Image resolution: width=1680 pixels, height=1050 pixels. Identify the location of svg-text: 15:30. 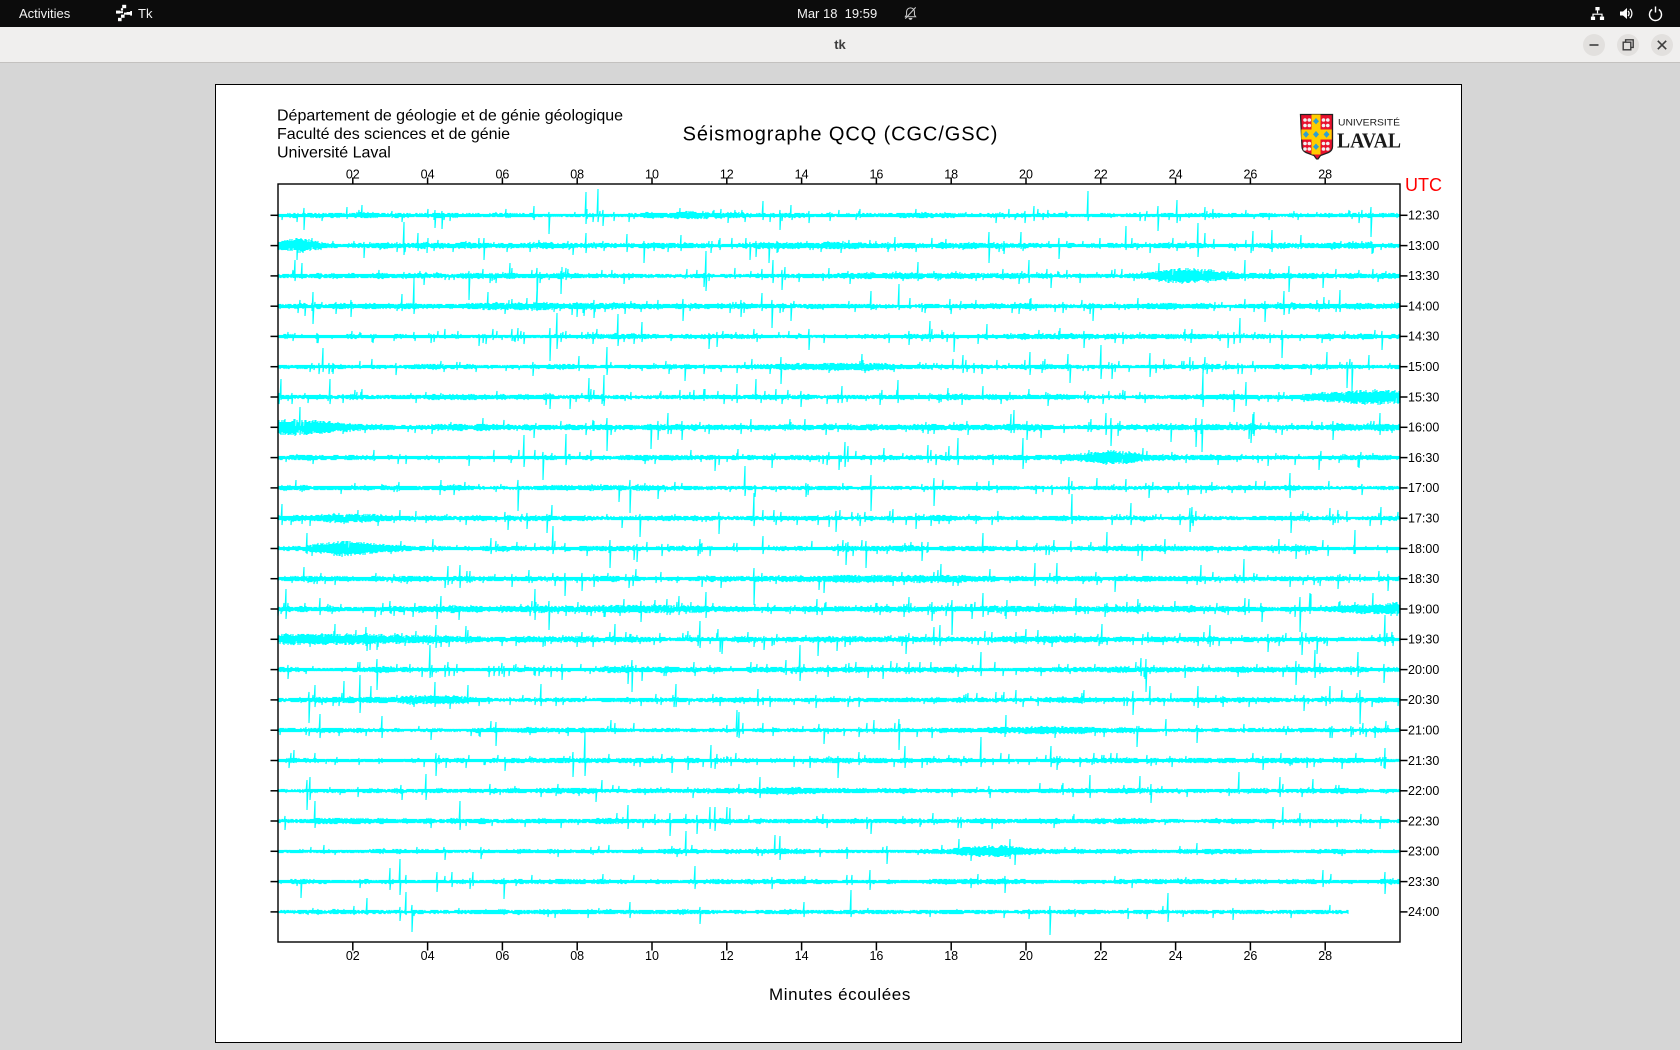
(1423, 397).